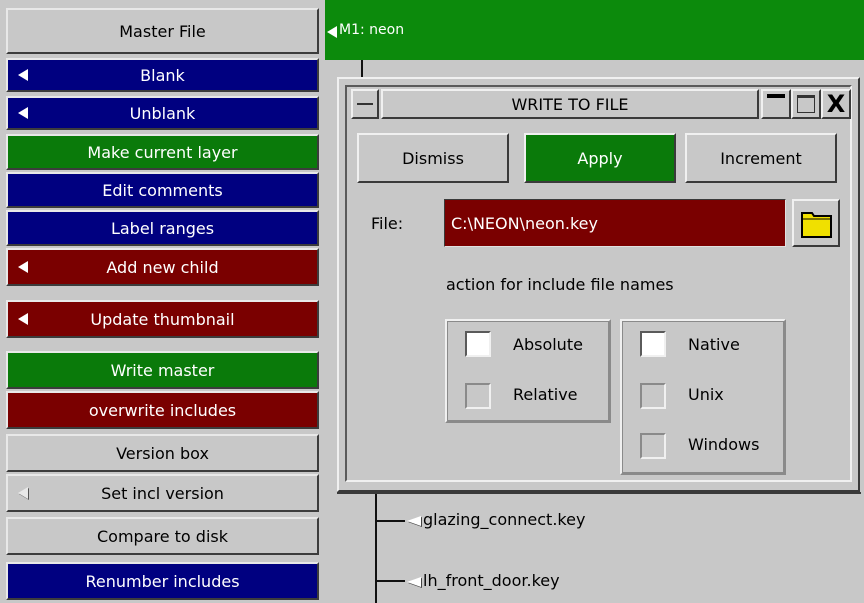 The height and width of the screenshot is (603, 864). I want to click on renumber-includes-button: Renumber includes, so click(162, 581).